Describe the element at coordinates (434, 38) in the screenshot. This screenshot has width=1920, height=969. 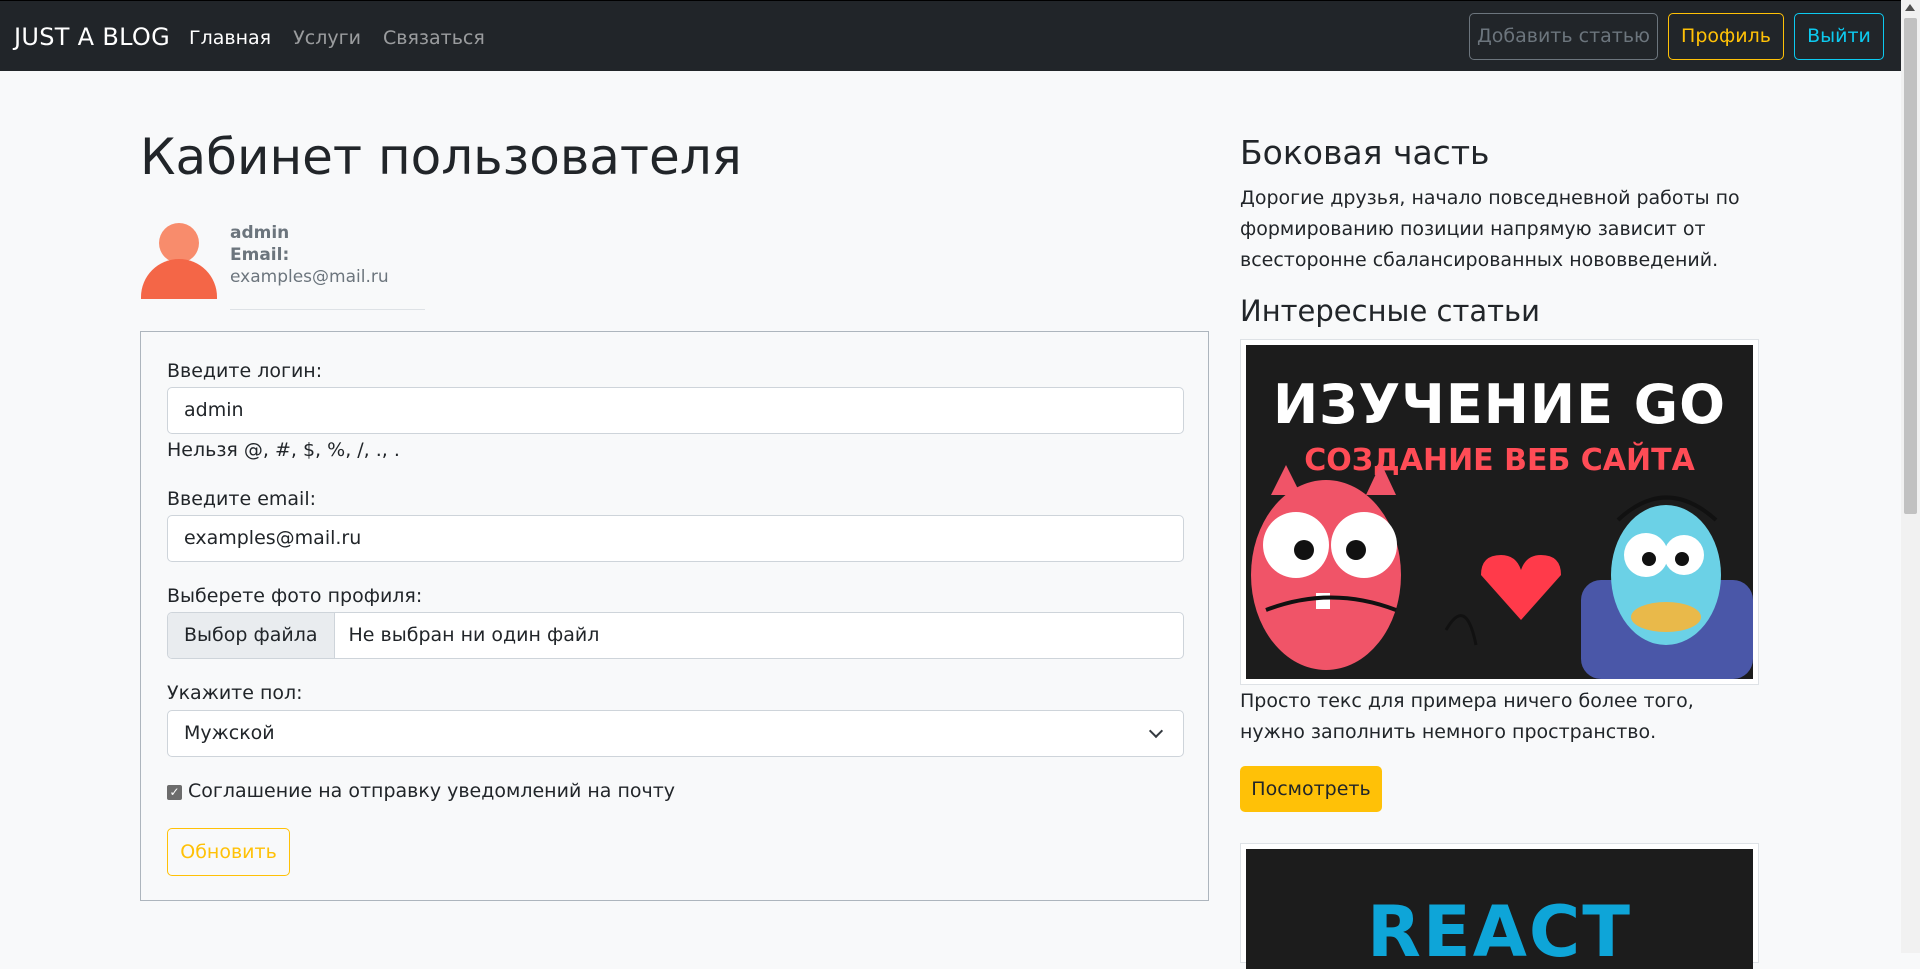
I see `nav-link-contact: Связаться` at that location.